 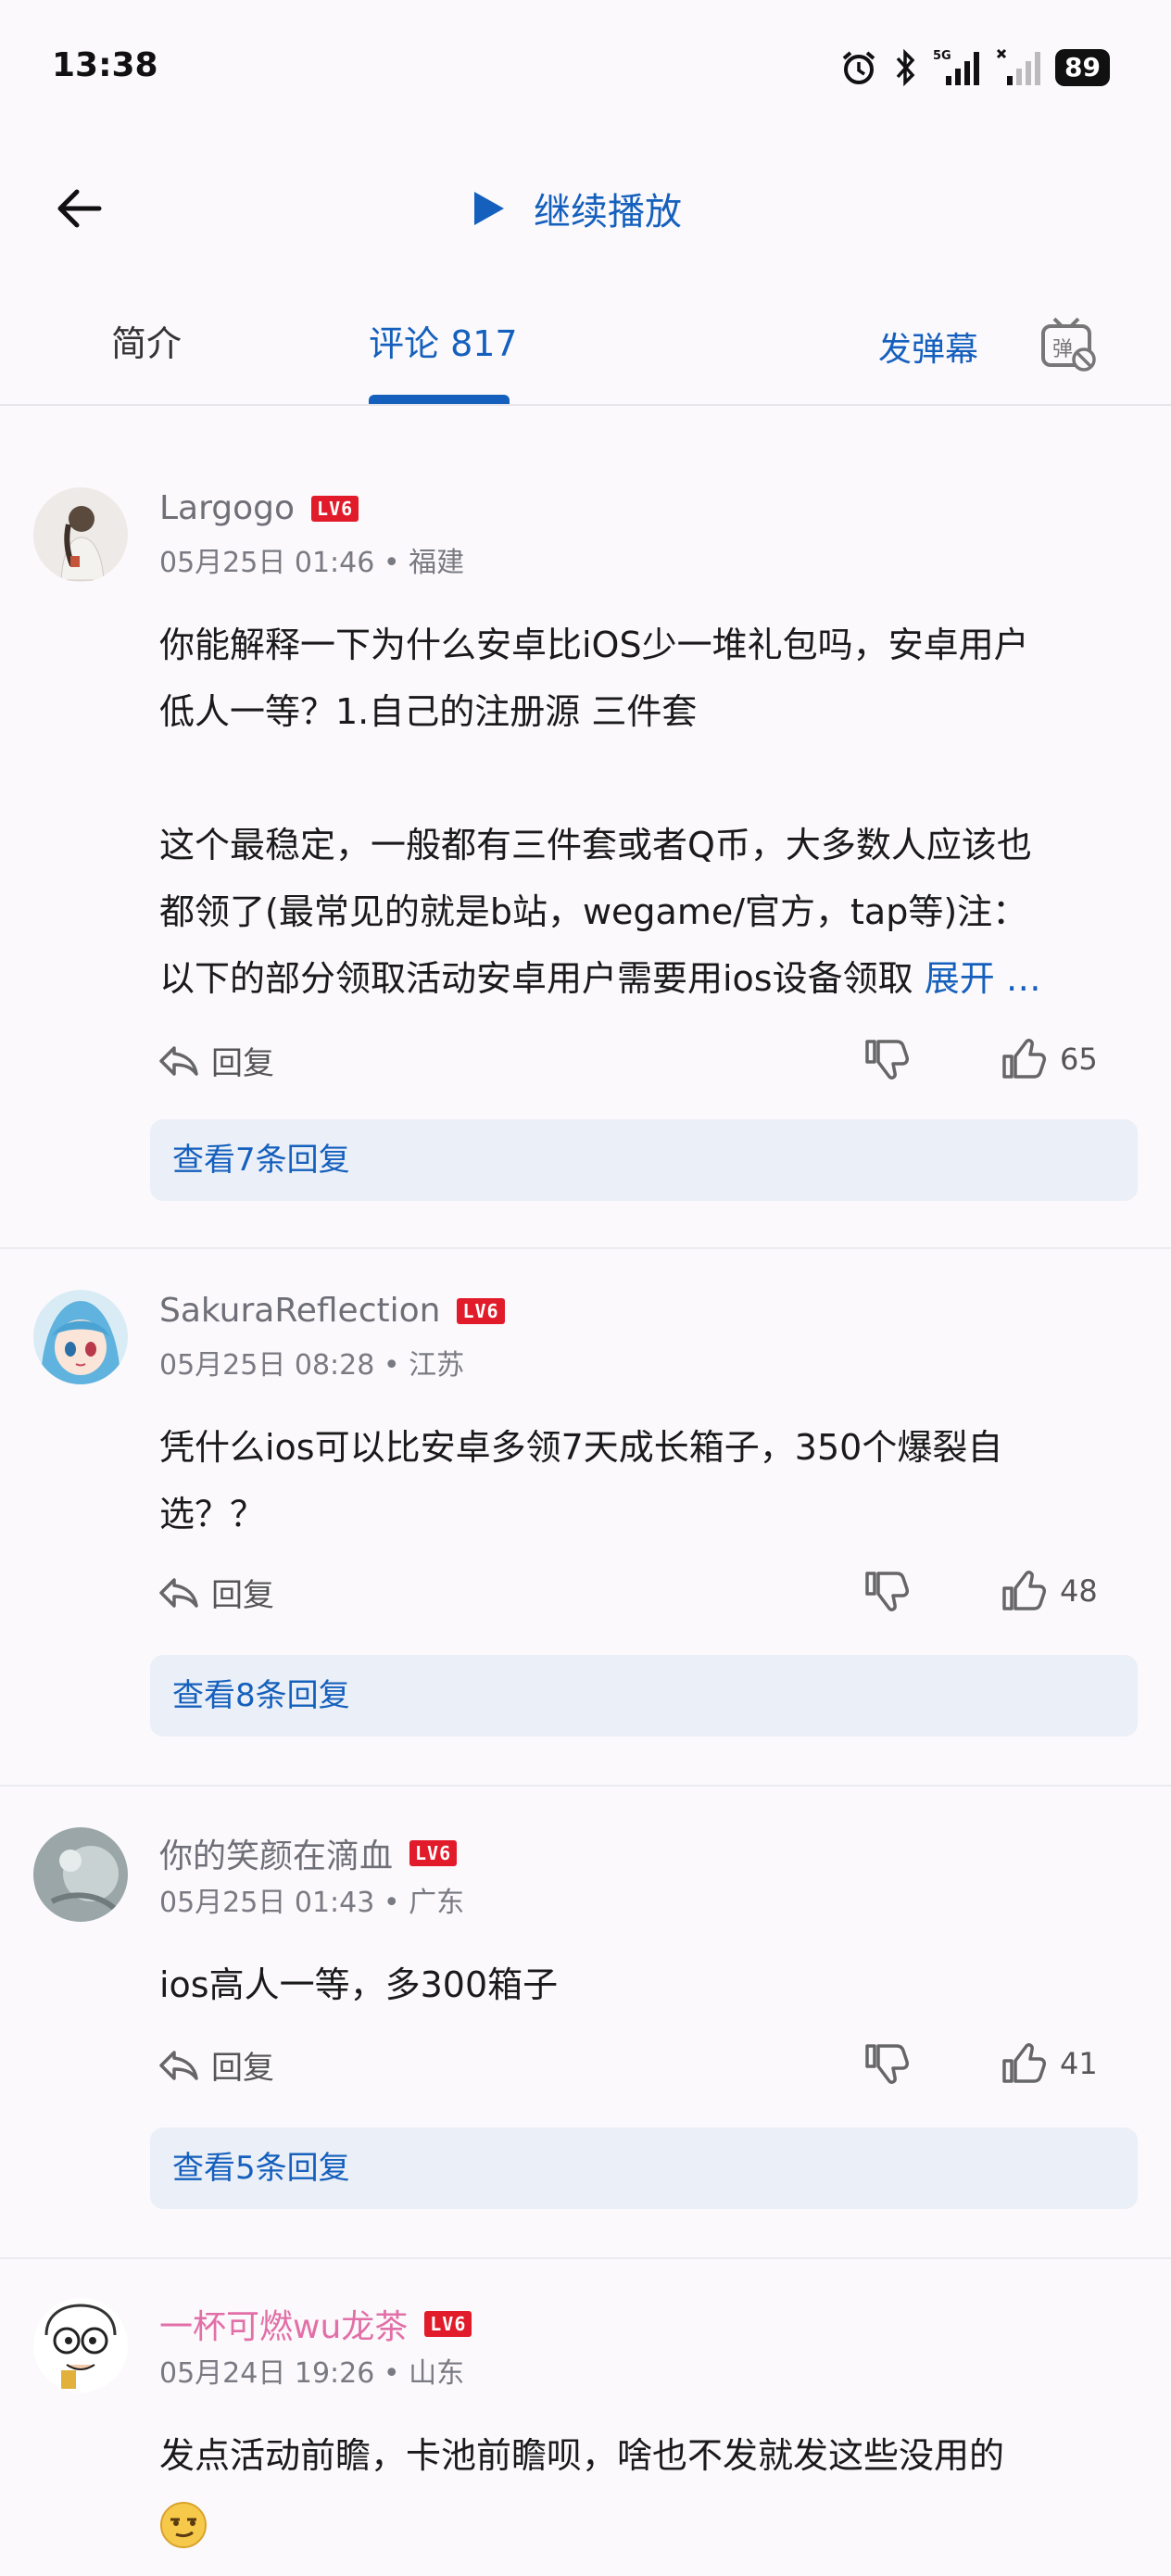 I want to click on tab-intro: 简介, so click(x=147, y=340).